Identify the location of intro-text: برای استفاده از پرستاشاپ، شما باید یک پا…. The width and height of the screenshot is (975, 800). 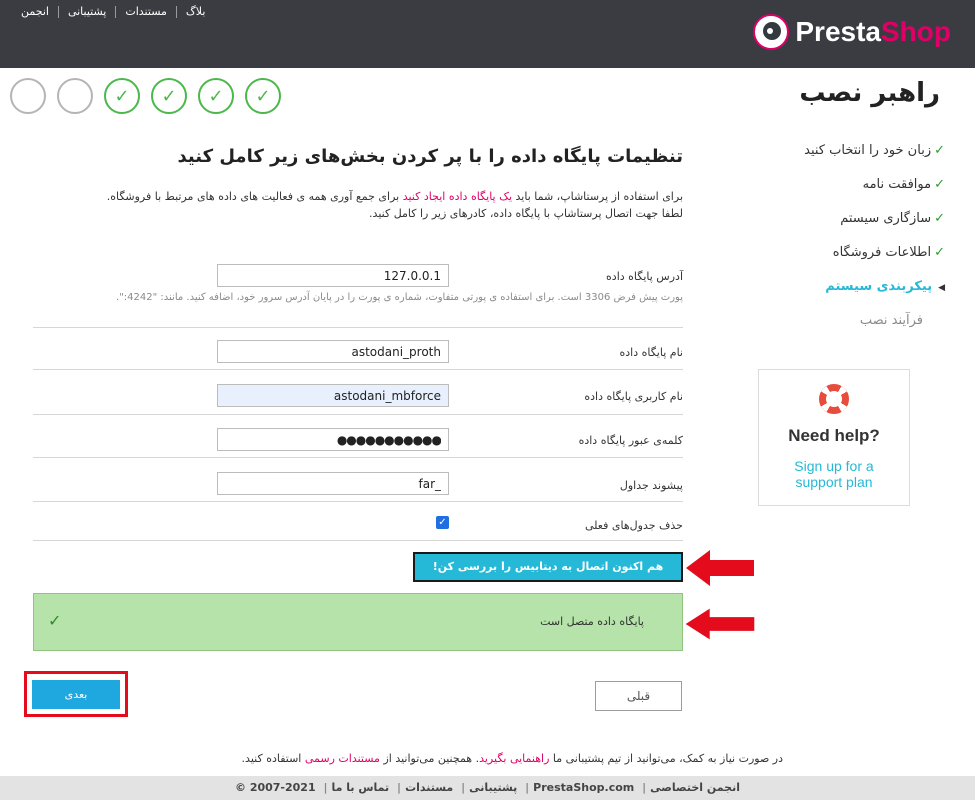
(353, 205).